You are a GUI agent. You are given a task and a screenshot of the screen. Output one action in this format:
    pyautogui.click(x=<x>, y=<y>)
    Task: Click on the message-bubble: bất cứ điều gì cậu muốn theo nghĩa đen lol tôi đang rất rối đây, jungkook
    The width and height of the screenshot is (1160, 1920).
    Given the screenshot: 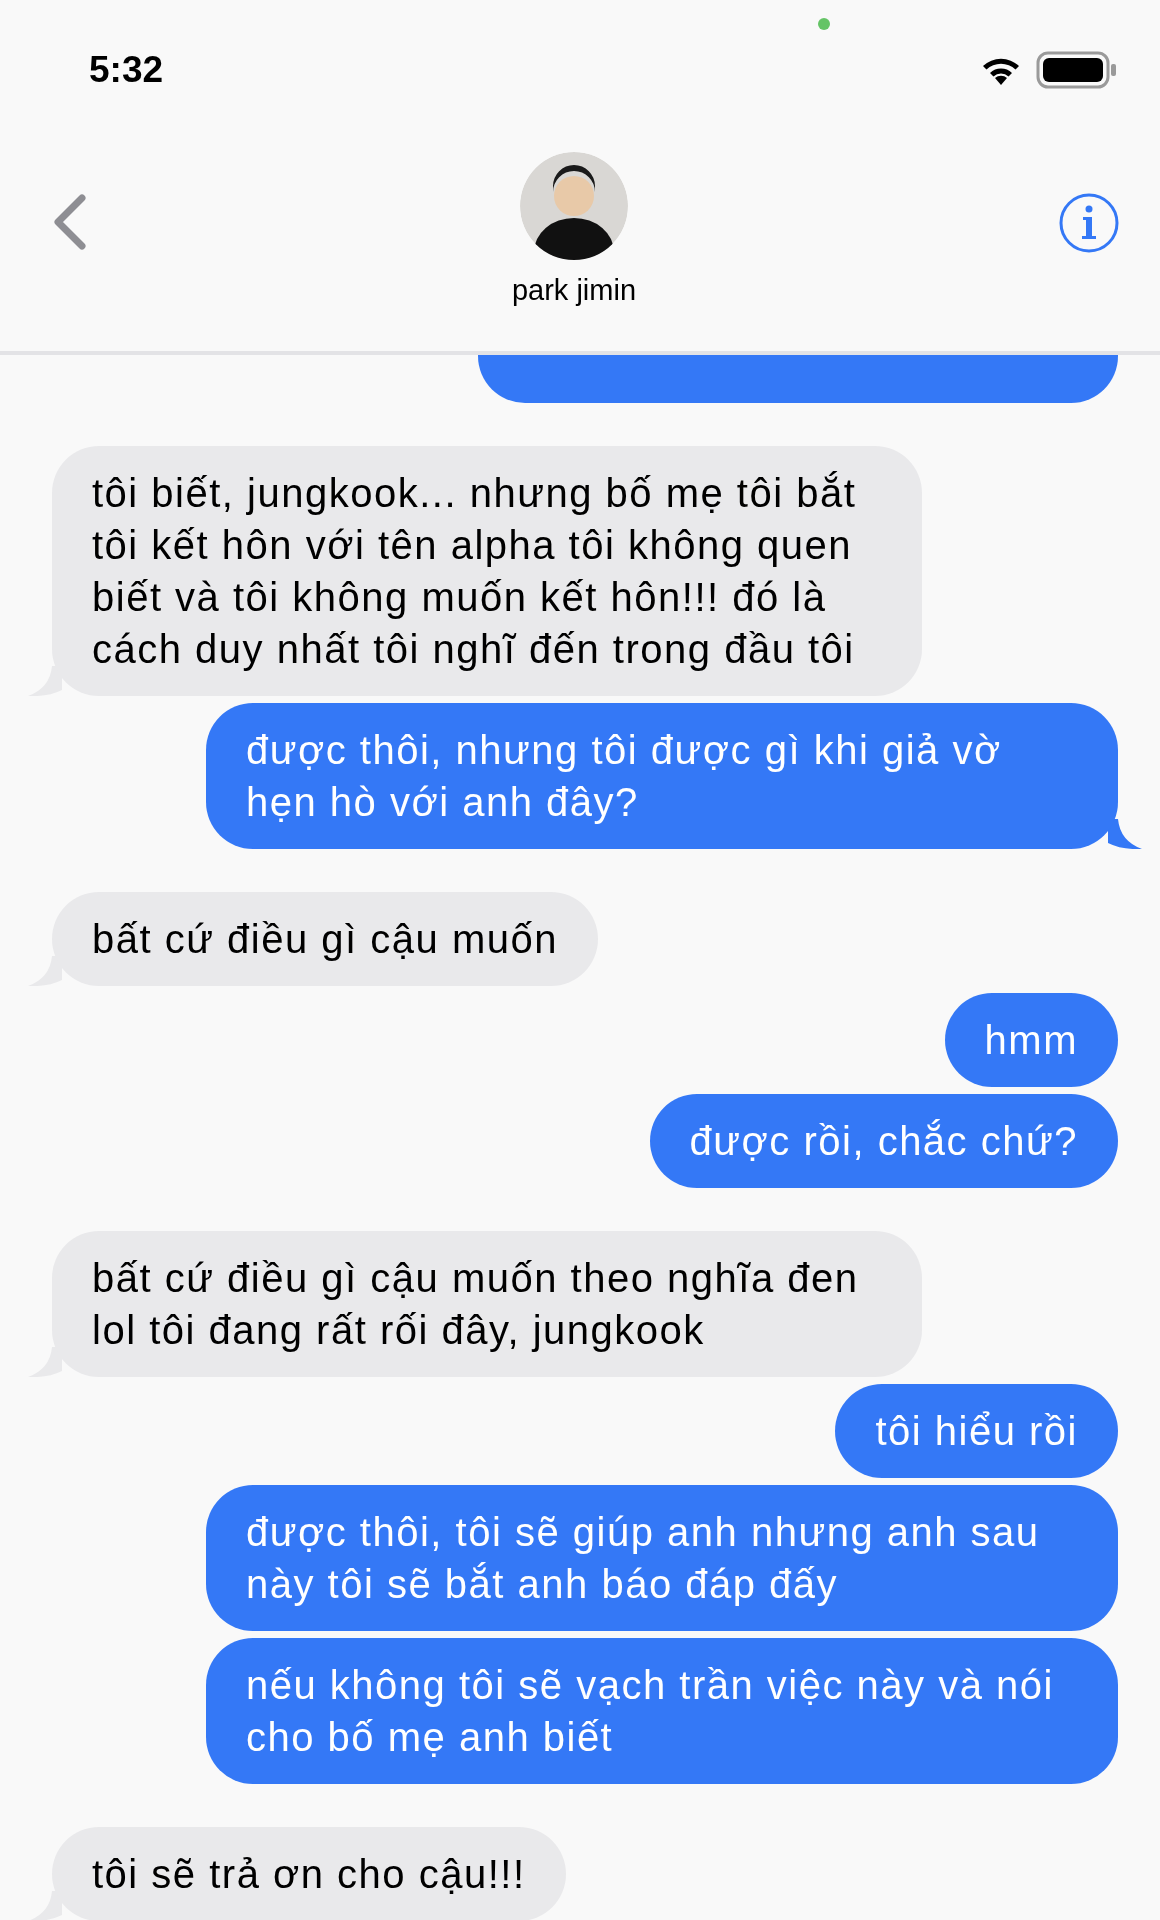 What is the action you would take?
    pyautogui.click(x=487, y=1304)
    